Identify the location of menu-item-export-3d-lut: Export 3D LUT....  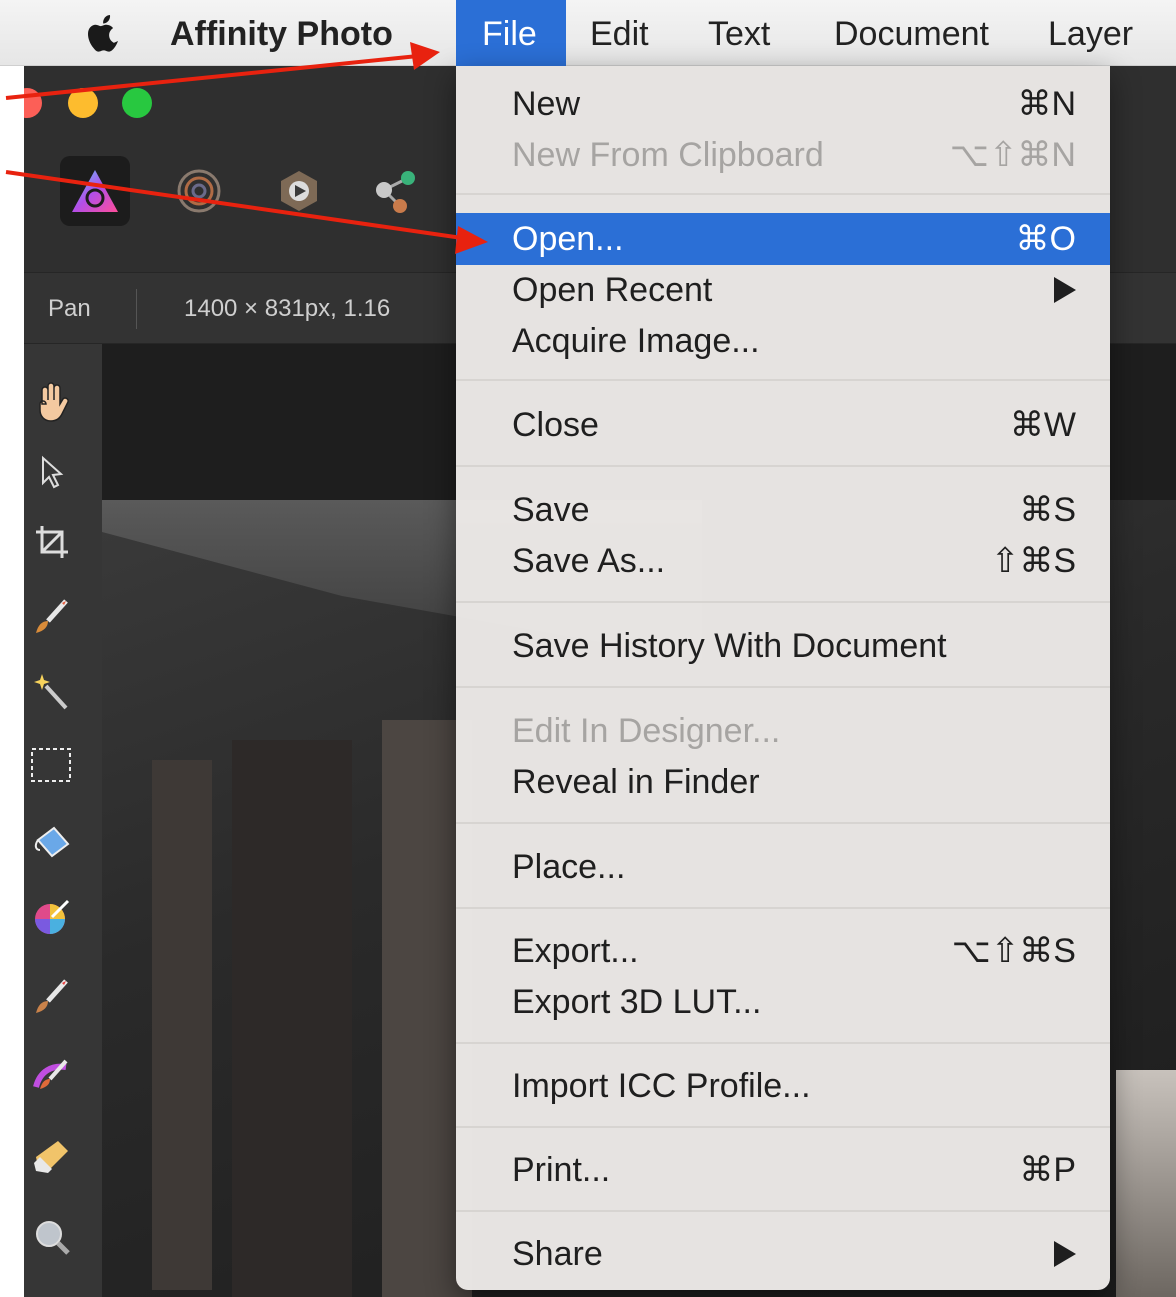
(783, 1002).